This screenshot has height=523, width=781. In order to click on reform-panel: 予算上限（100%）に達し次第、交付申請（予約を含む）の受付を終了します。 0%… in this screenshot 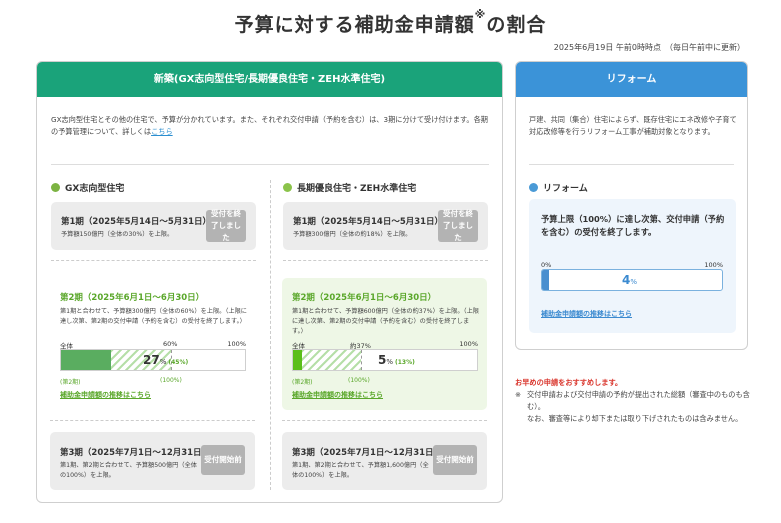, I will do `click(632, 266)`.